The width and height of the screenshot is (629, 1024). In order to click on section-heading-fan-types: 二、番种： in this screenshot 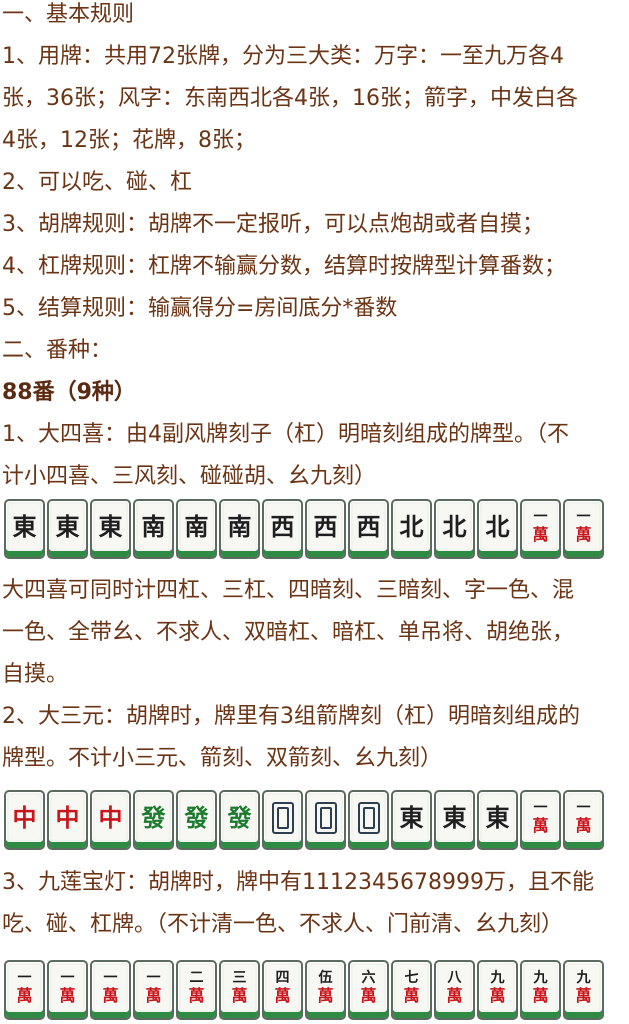, I will do `click(57, 350)`.